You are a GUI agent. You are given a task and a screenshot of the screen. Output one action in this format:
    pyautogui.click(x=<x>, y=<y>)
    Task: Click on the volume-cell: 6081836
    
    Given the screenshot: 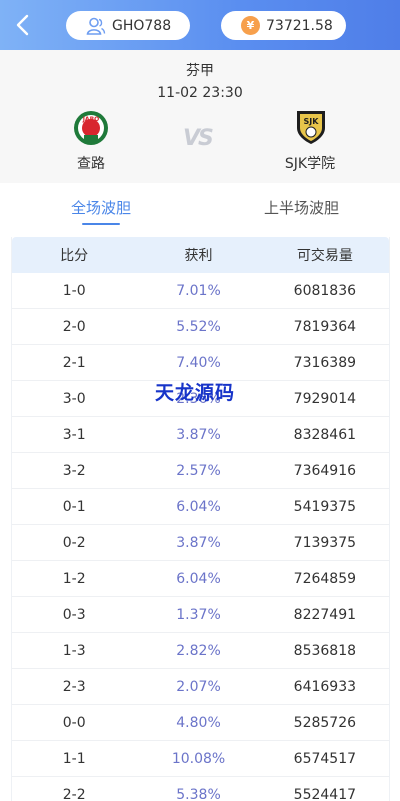 What is the action you would take?
    pyautogui.click(x=325, y=290)
    